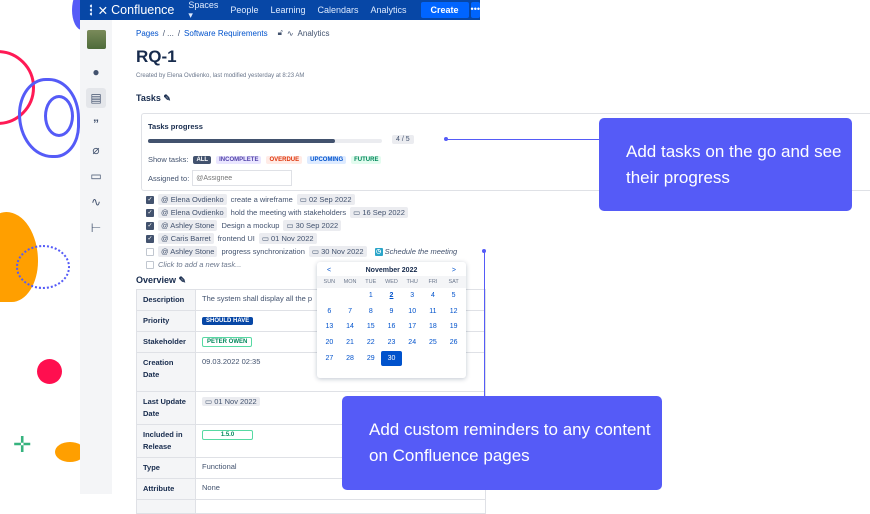  I want to click on attachment-icon: ⌀, so click(96, 150).